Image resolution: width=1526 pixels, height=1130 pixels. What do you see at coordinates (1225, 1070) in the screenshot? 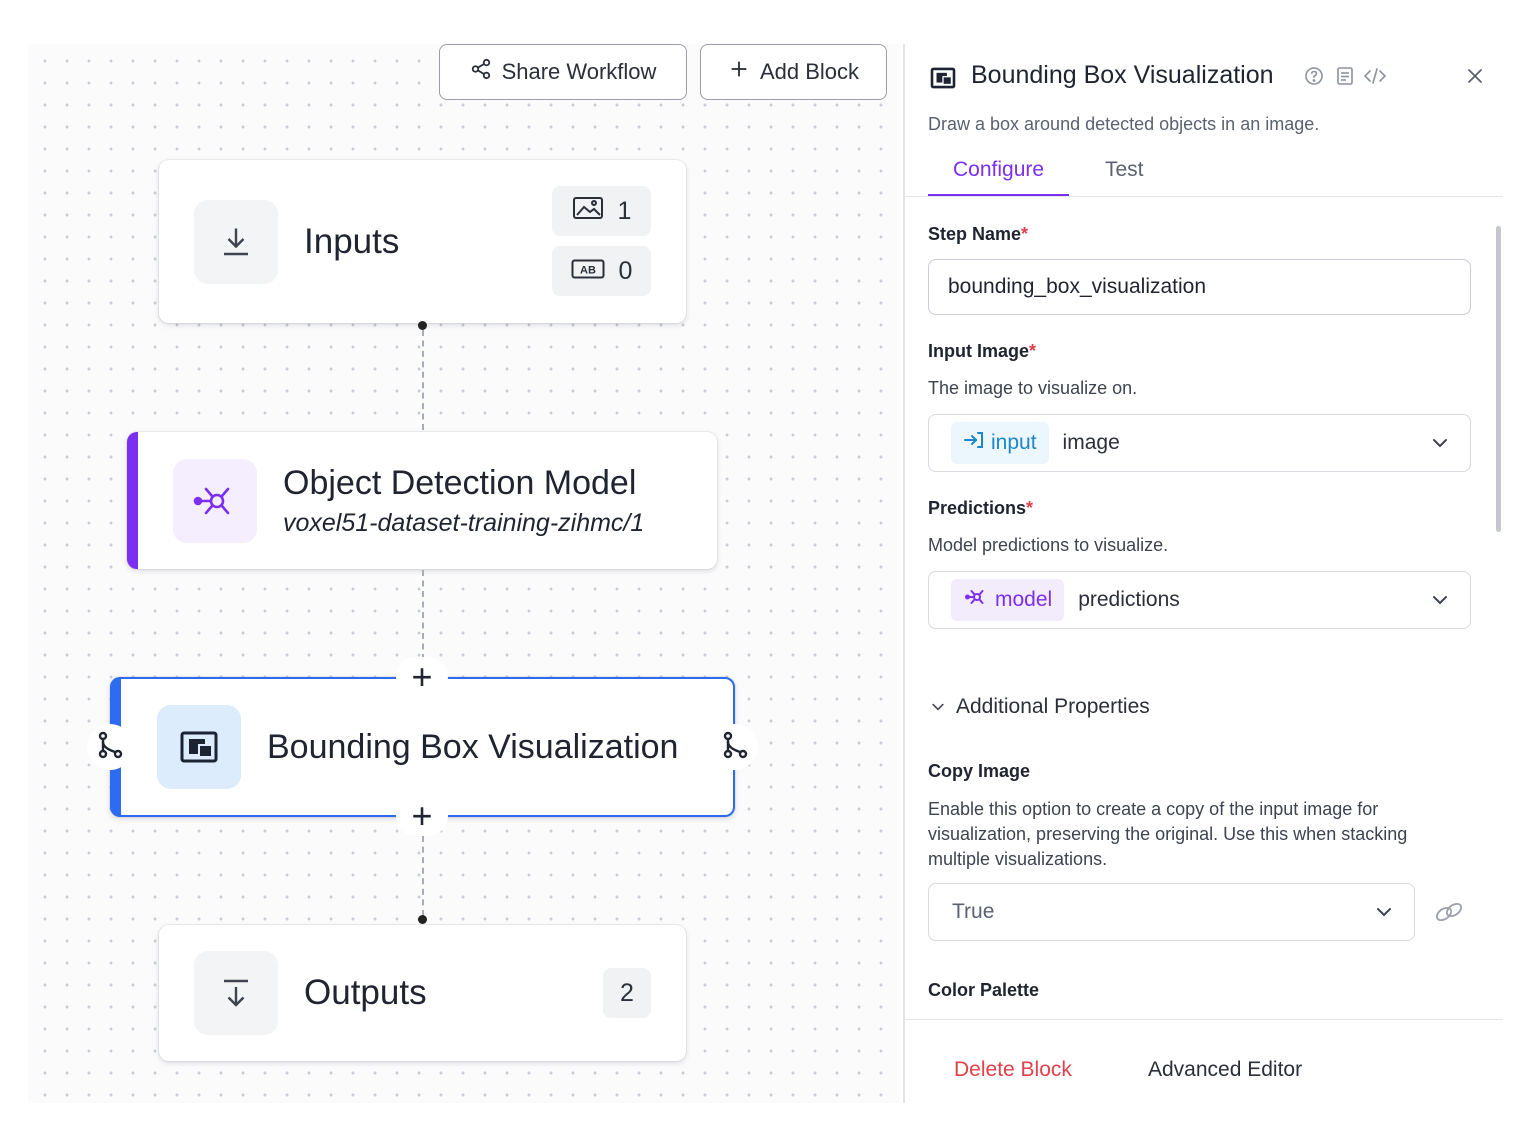
I see `advanced-editor-button: Advanced Editor` at bounding box center [1225, 1070].